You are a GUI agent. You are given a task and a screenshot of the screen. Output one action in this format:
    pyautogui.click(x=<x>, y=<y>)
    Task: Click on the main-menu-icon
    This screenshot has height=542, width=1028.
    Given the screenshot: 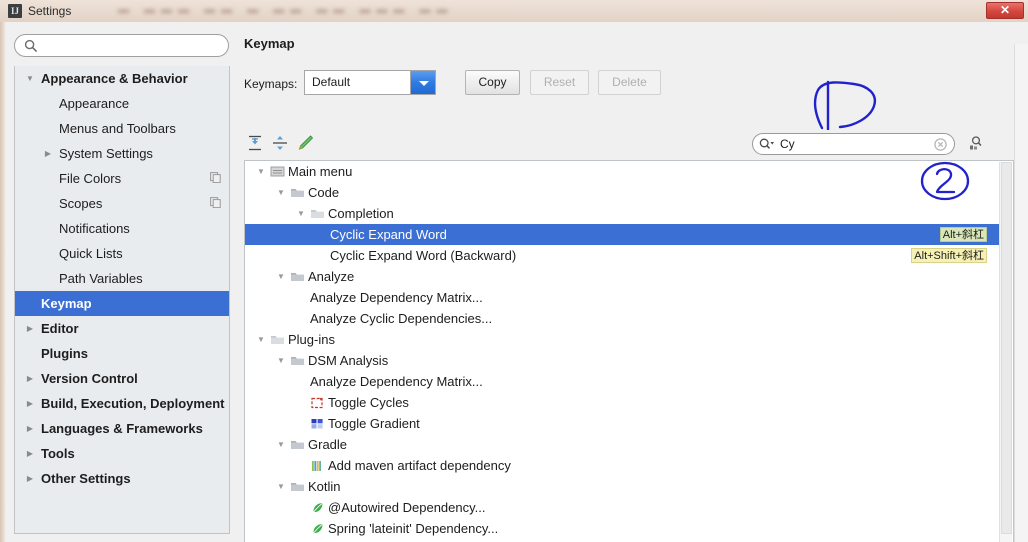 What is the action you would take?
    pyautogui.click(x=277, y=171)
    